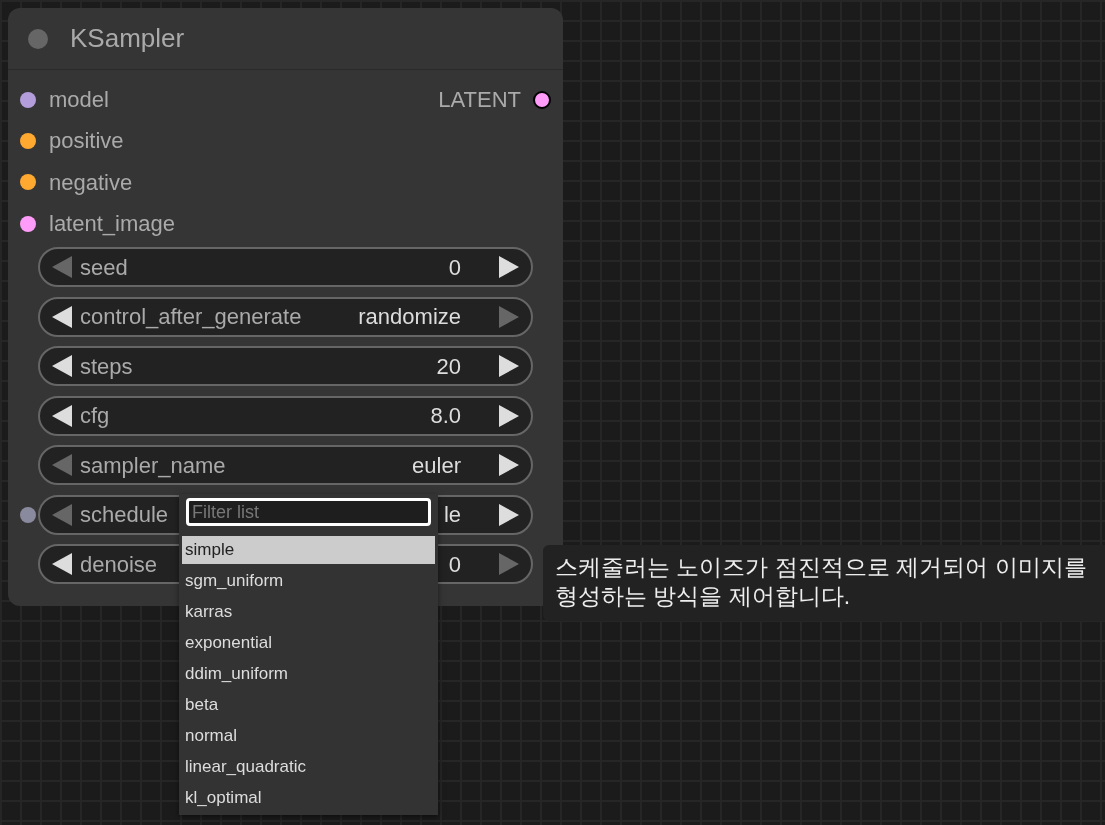 The height and width of the screenshot is (825, 1105). I want to click on tooltip: 스케줄러는 노이즈가 점진적으로 제거되어 이미지를 형성하는 방식을 제어합니다., so click(824, 583).